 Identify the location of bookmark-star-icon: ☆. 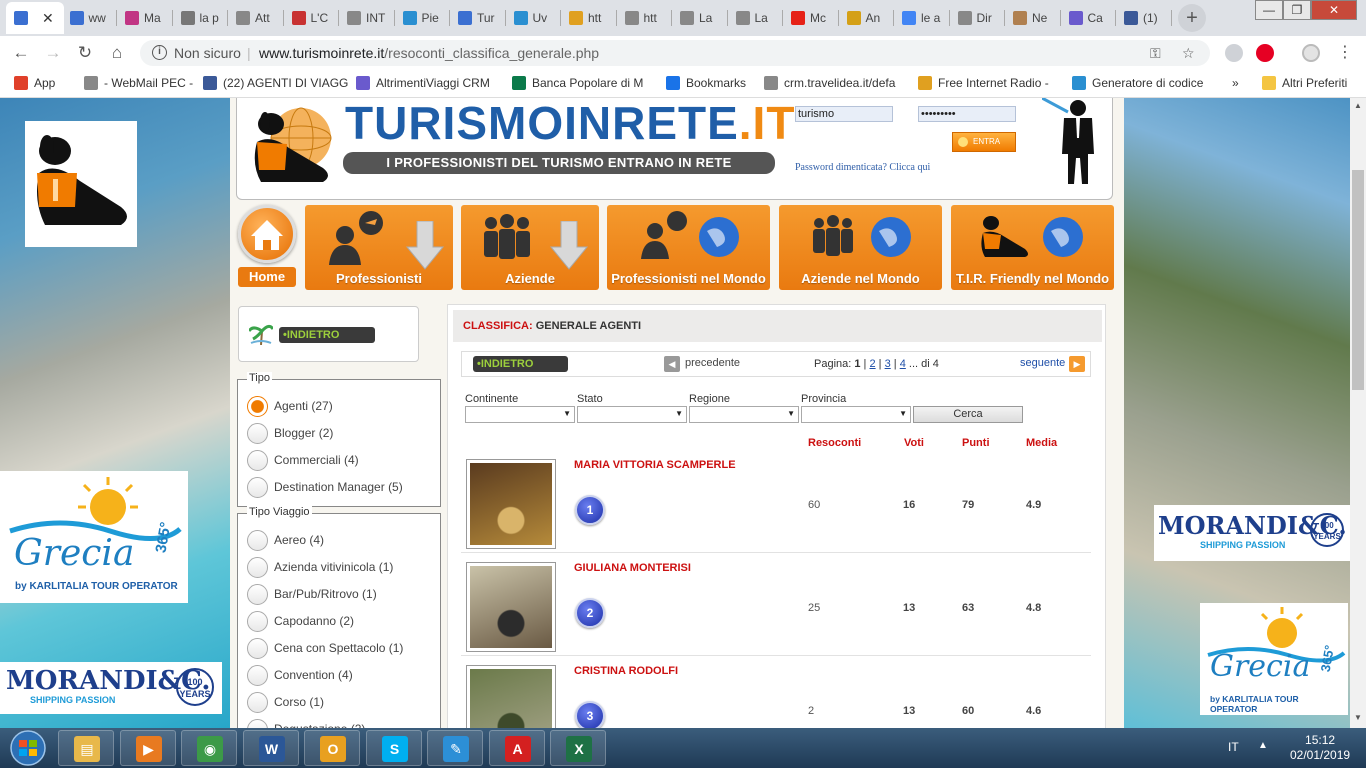
(1188, 53).